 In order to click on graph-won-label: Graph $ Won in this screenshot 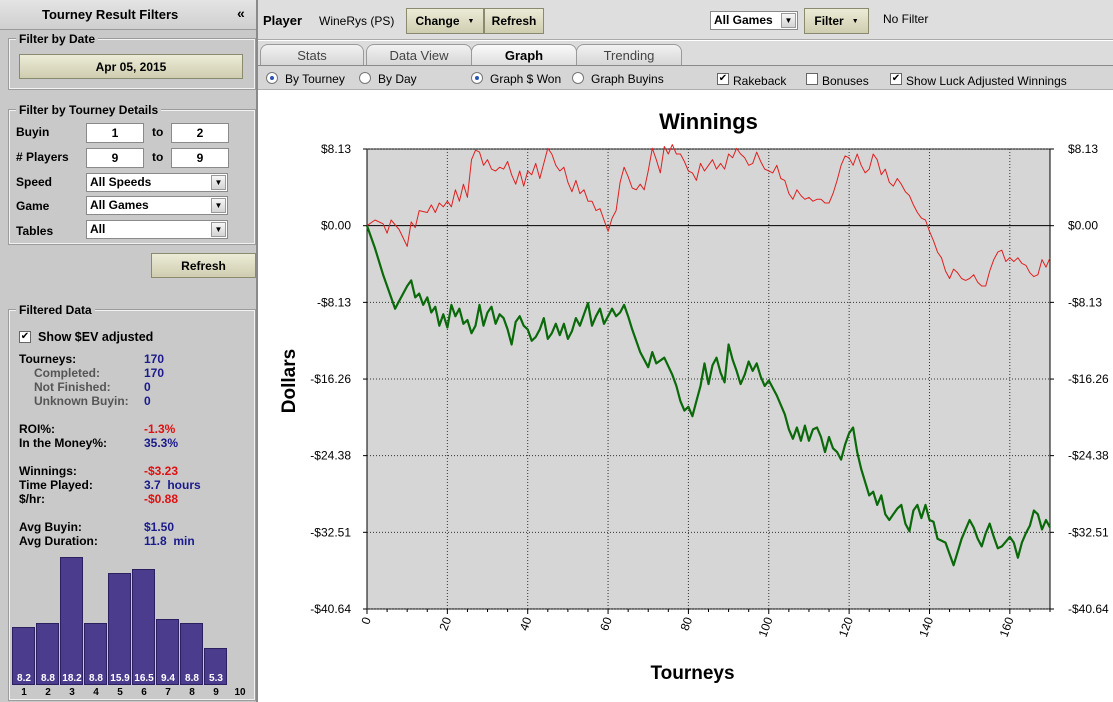, I will do `click(526, 79)`.